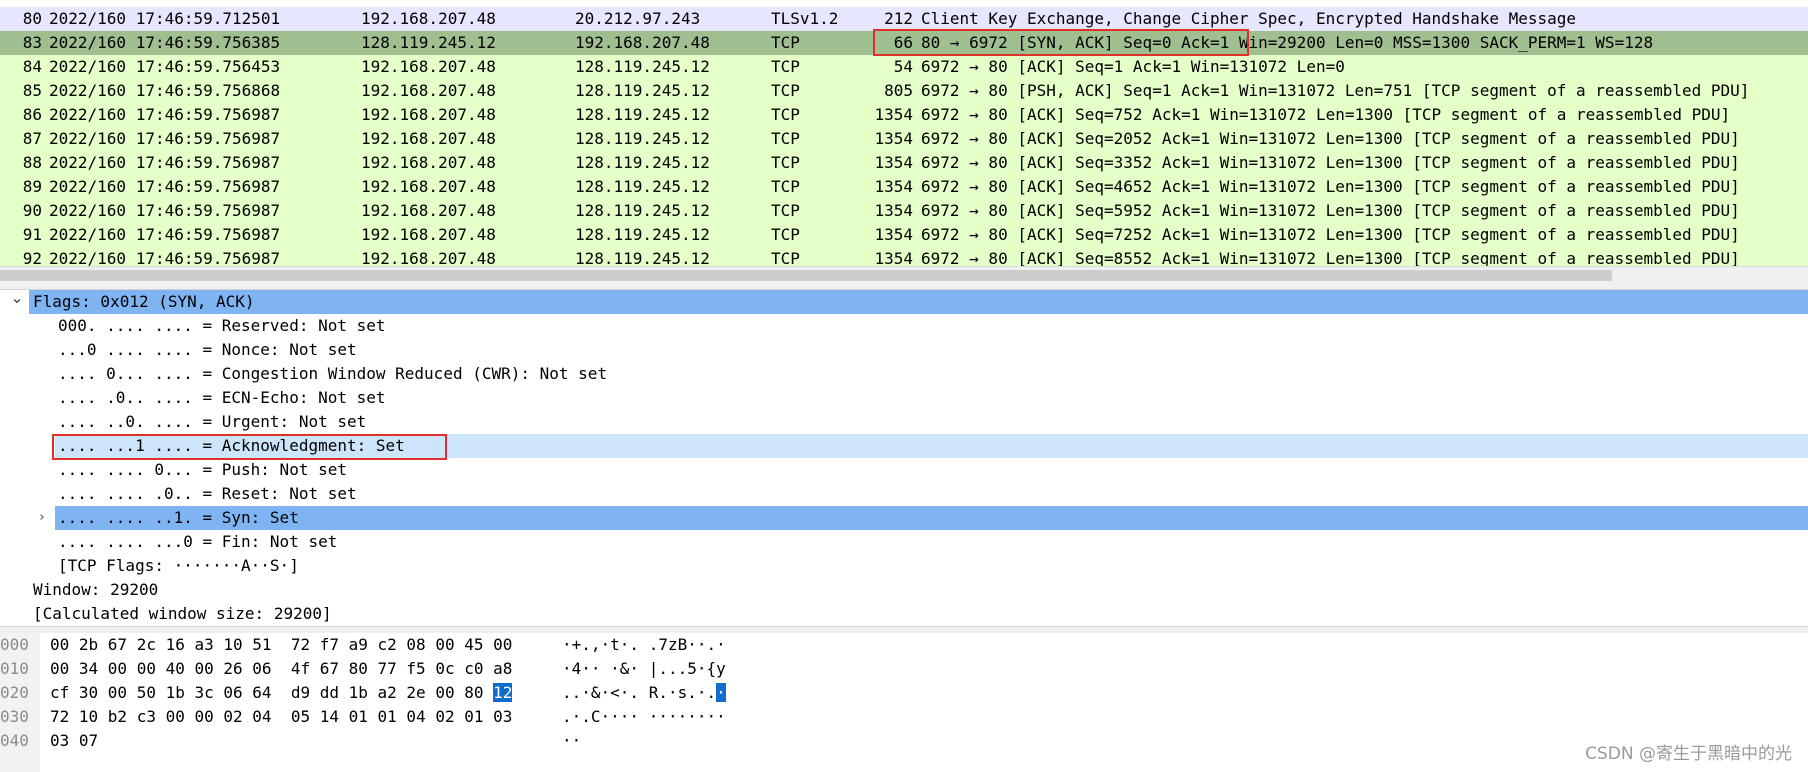 Image resolution: width=1808 pixels, height=772 pixels. Describe the element at coordinates (14, 644) in the screenshot. I see `bytes-offset: 000` at that location.